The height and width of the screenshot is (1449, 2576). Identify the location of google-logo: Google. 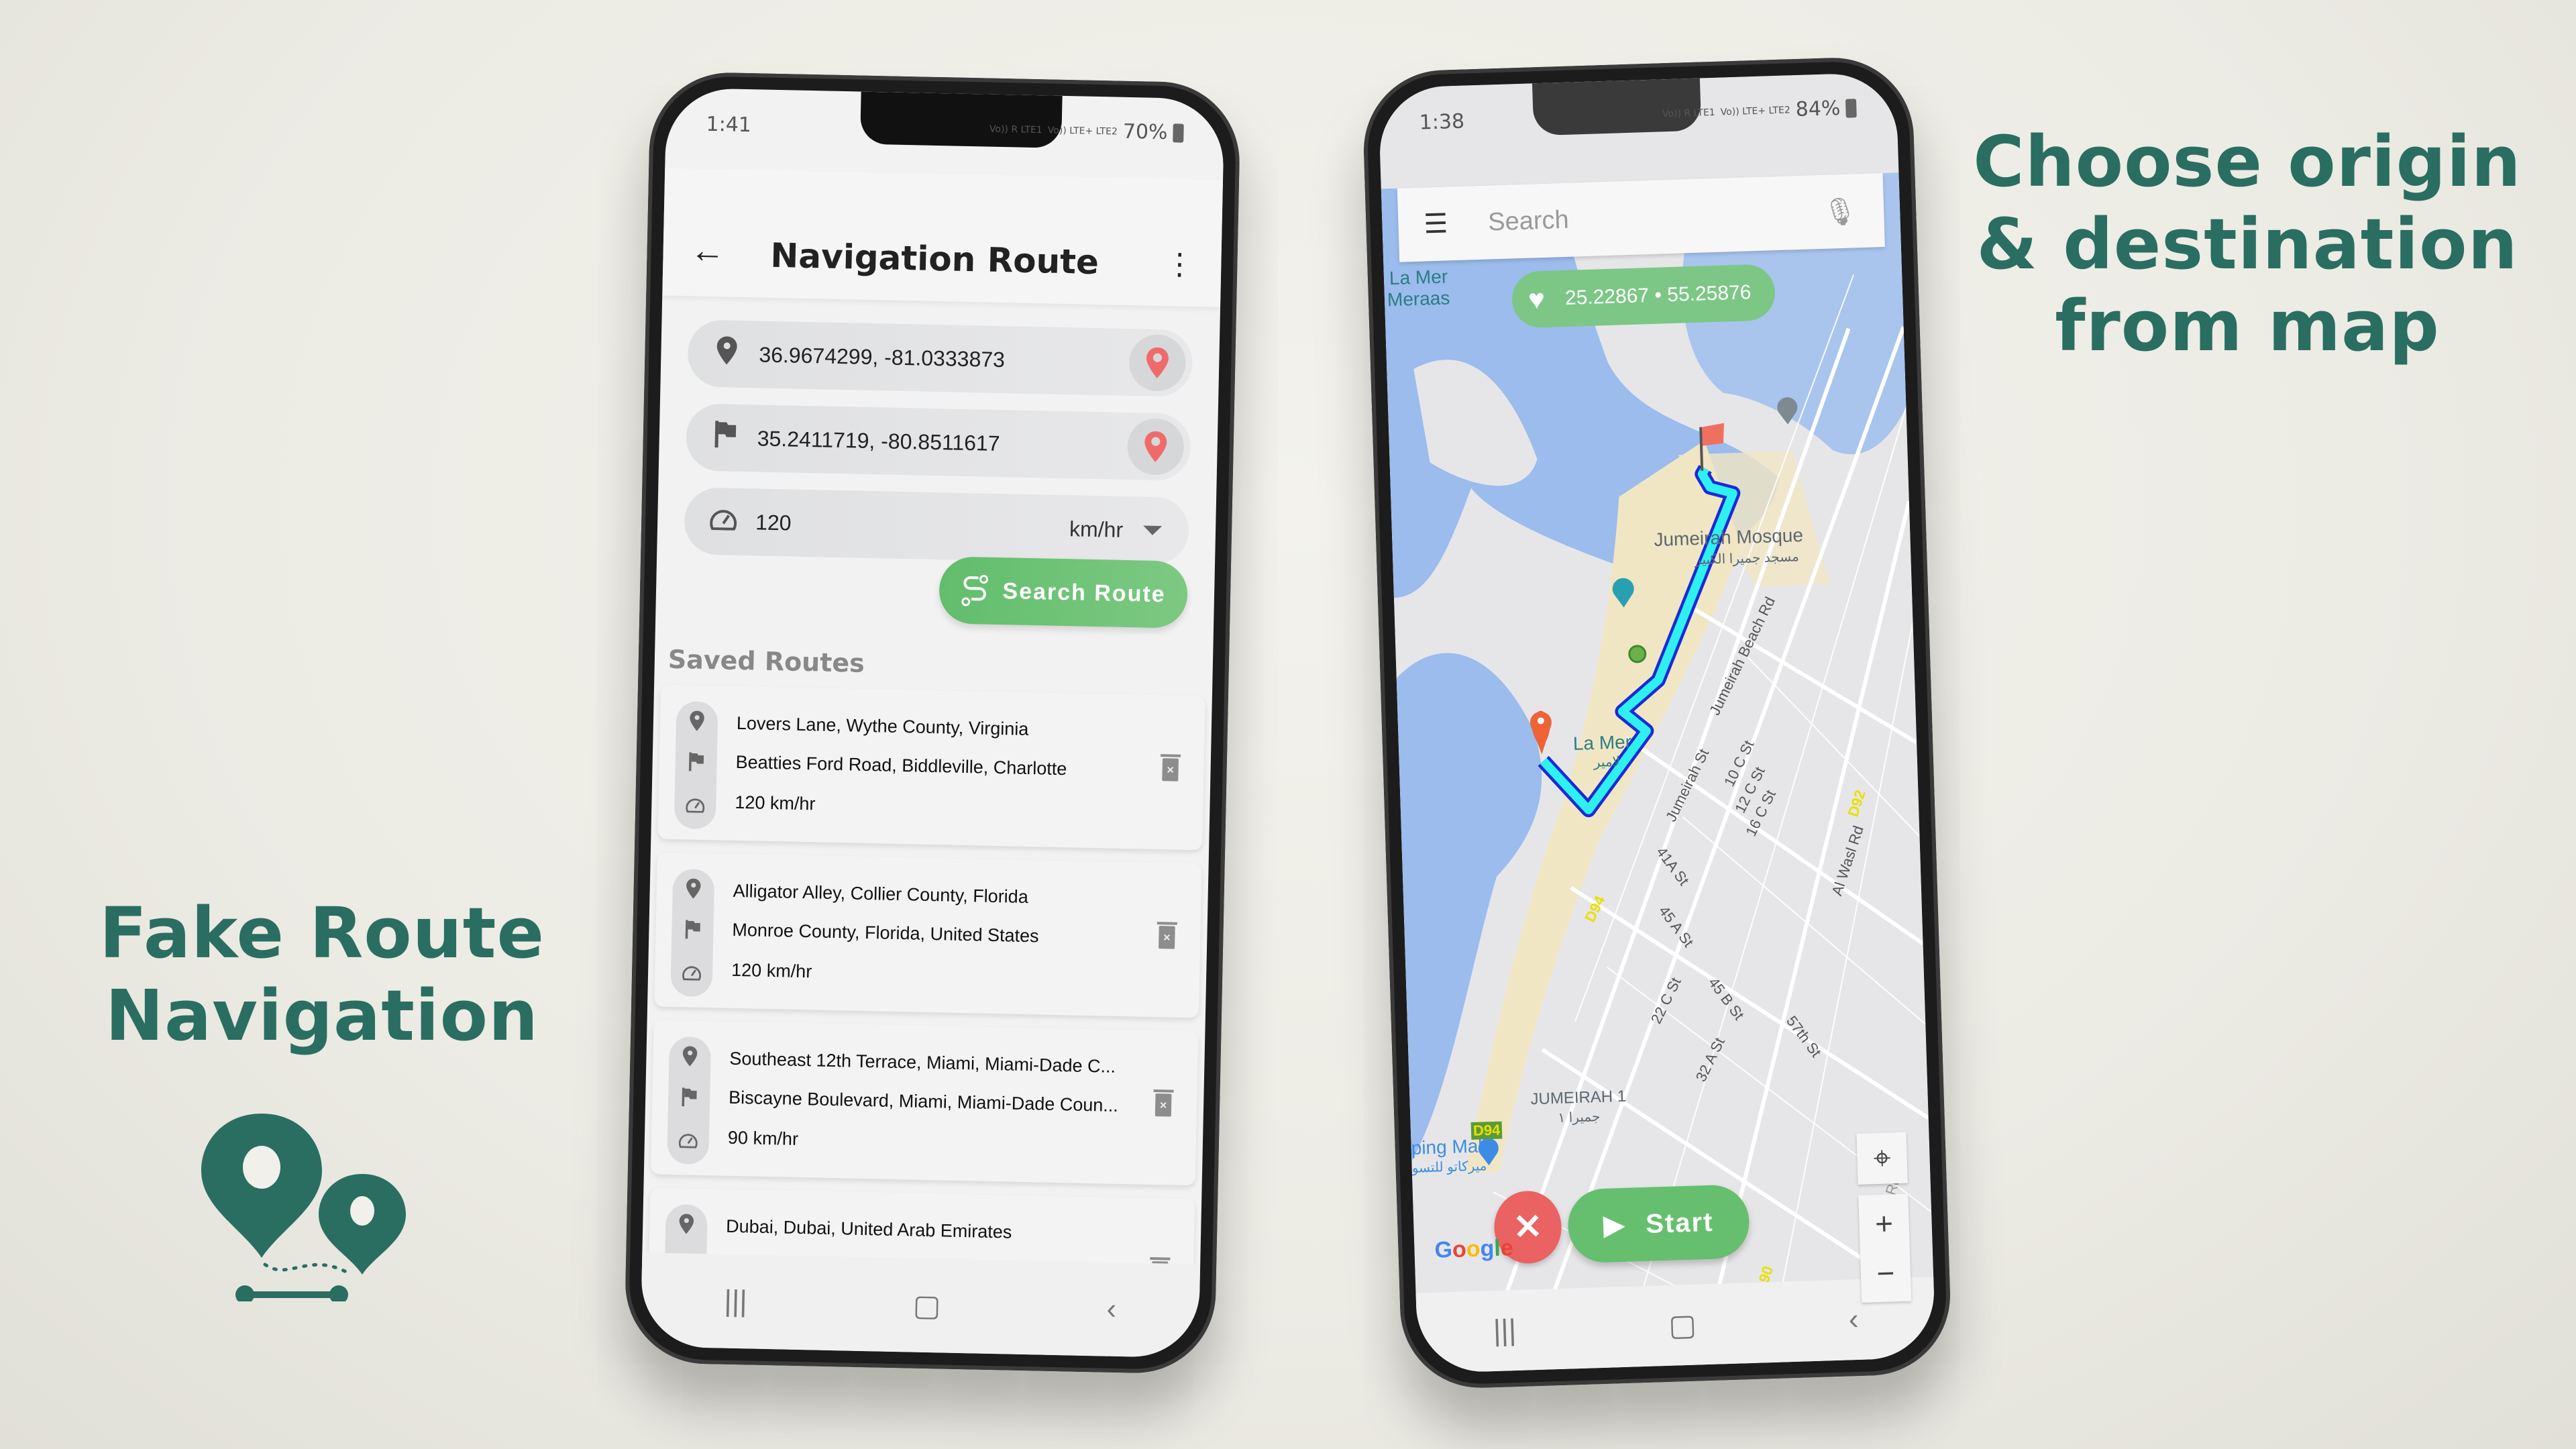
(1473, 1249).